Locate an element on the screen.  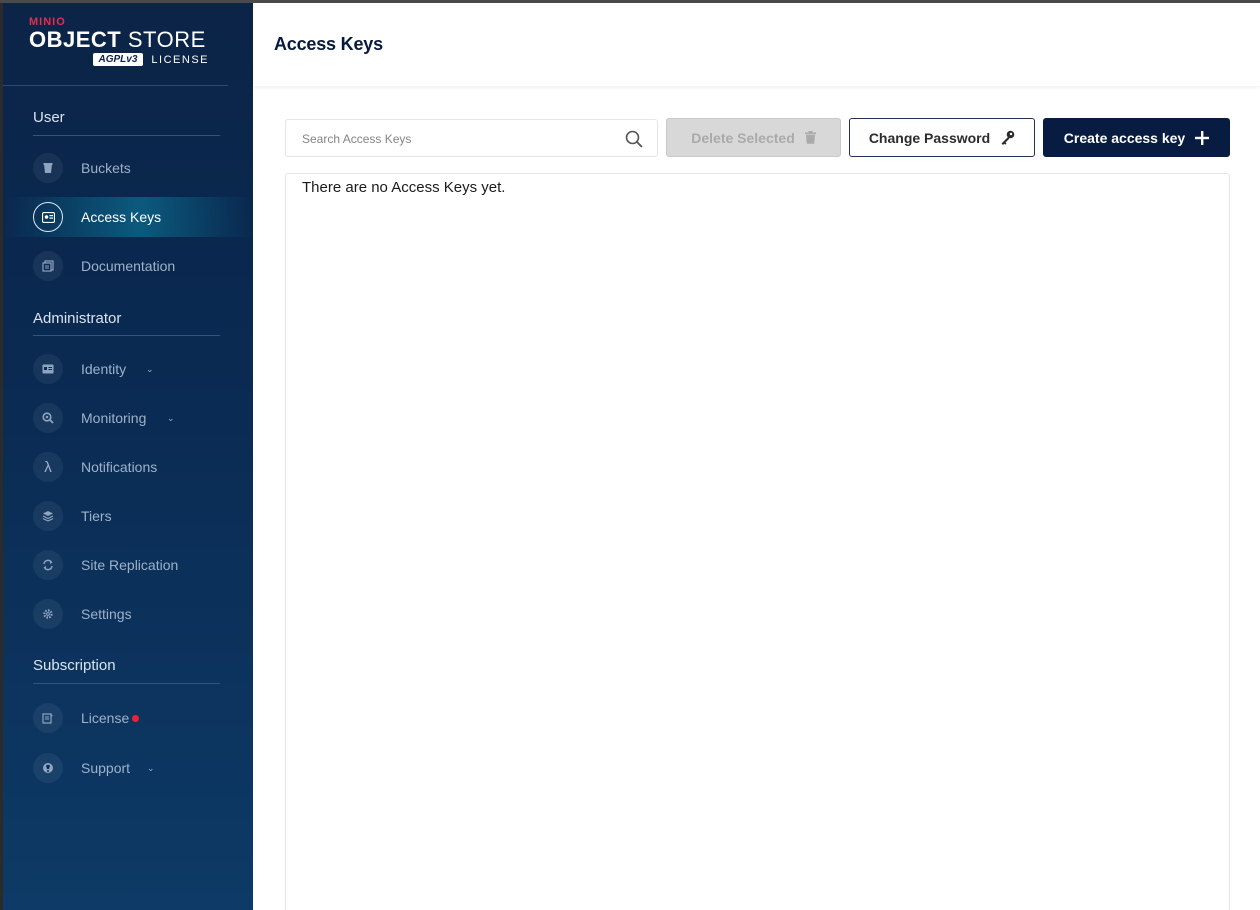
section-divider-administrator is located at coordinates (126, 335).